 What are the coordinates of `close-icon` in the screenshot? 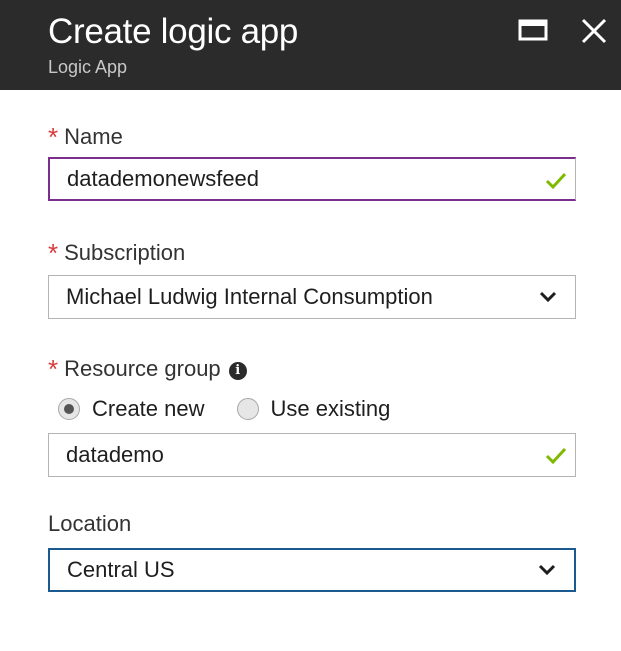 It's located at (594, 31).